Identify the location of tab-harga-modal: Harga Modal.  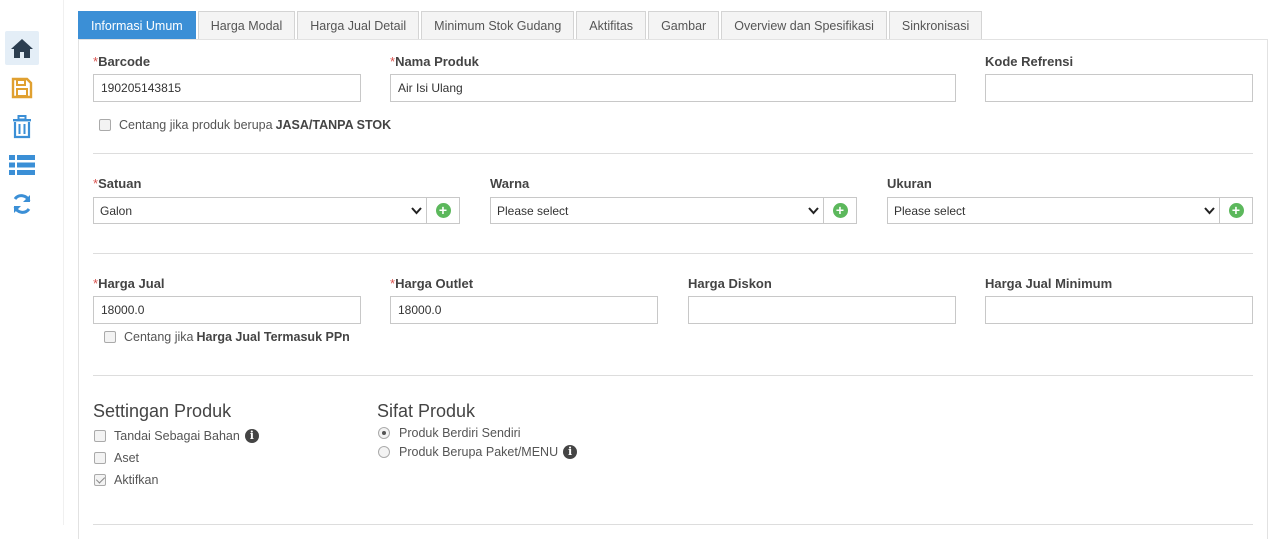
(246, 25).